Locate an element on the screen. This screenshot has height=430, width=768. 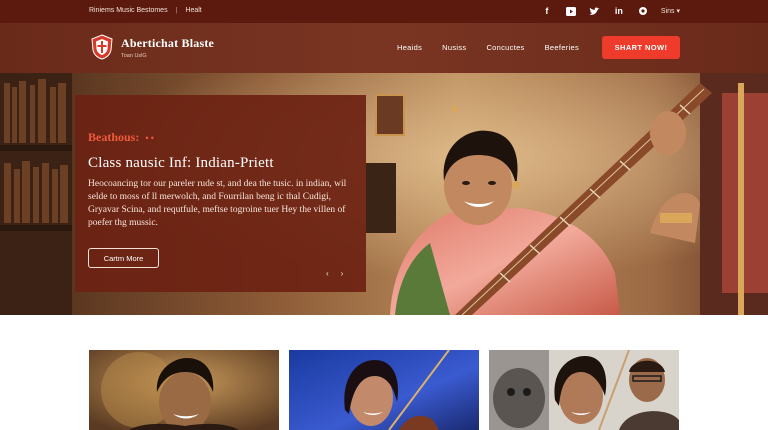
signin-label: Sins is located at coordinates (667, 11).